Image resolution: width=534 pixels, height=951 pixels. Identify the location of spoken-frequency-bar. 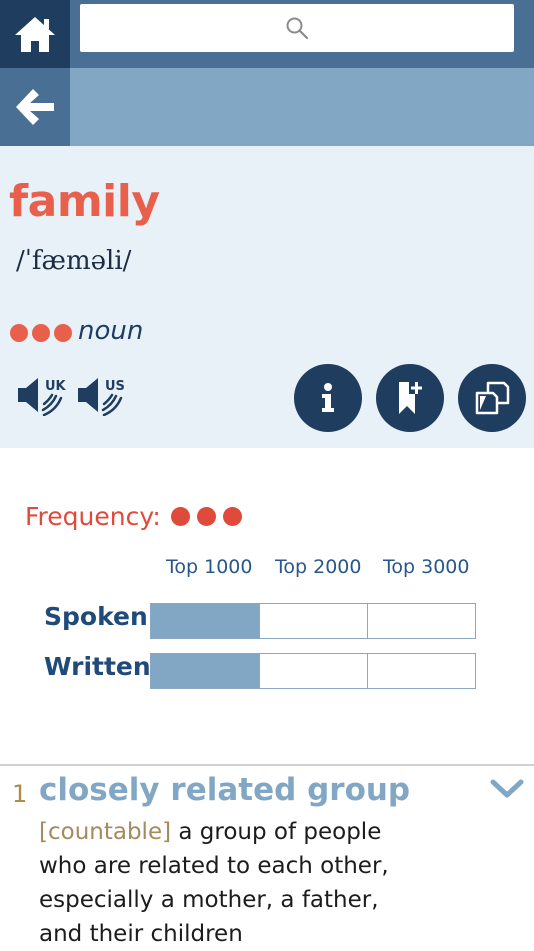
(313, 621).